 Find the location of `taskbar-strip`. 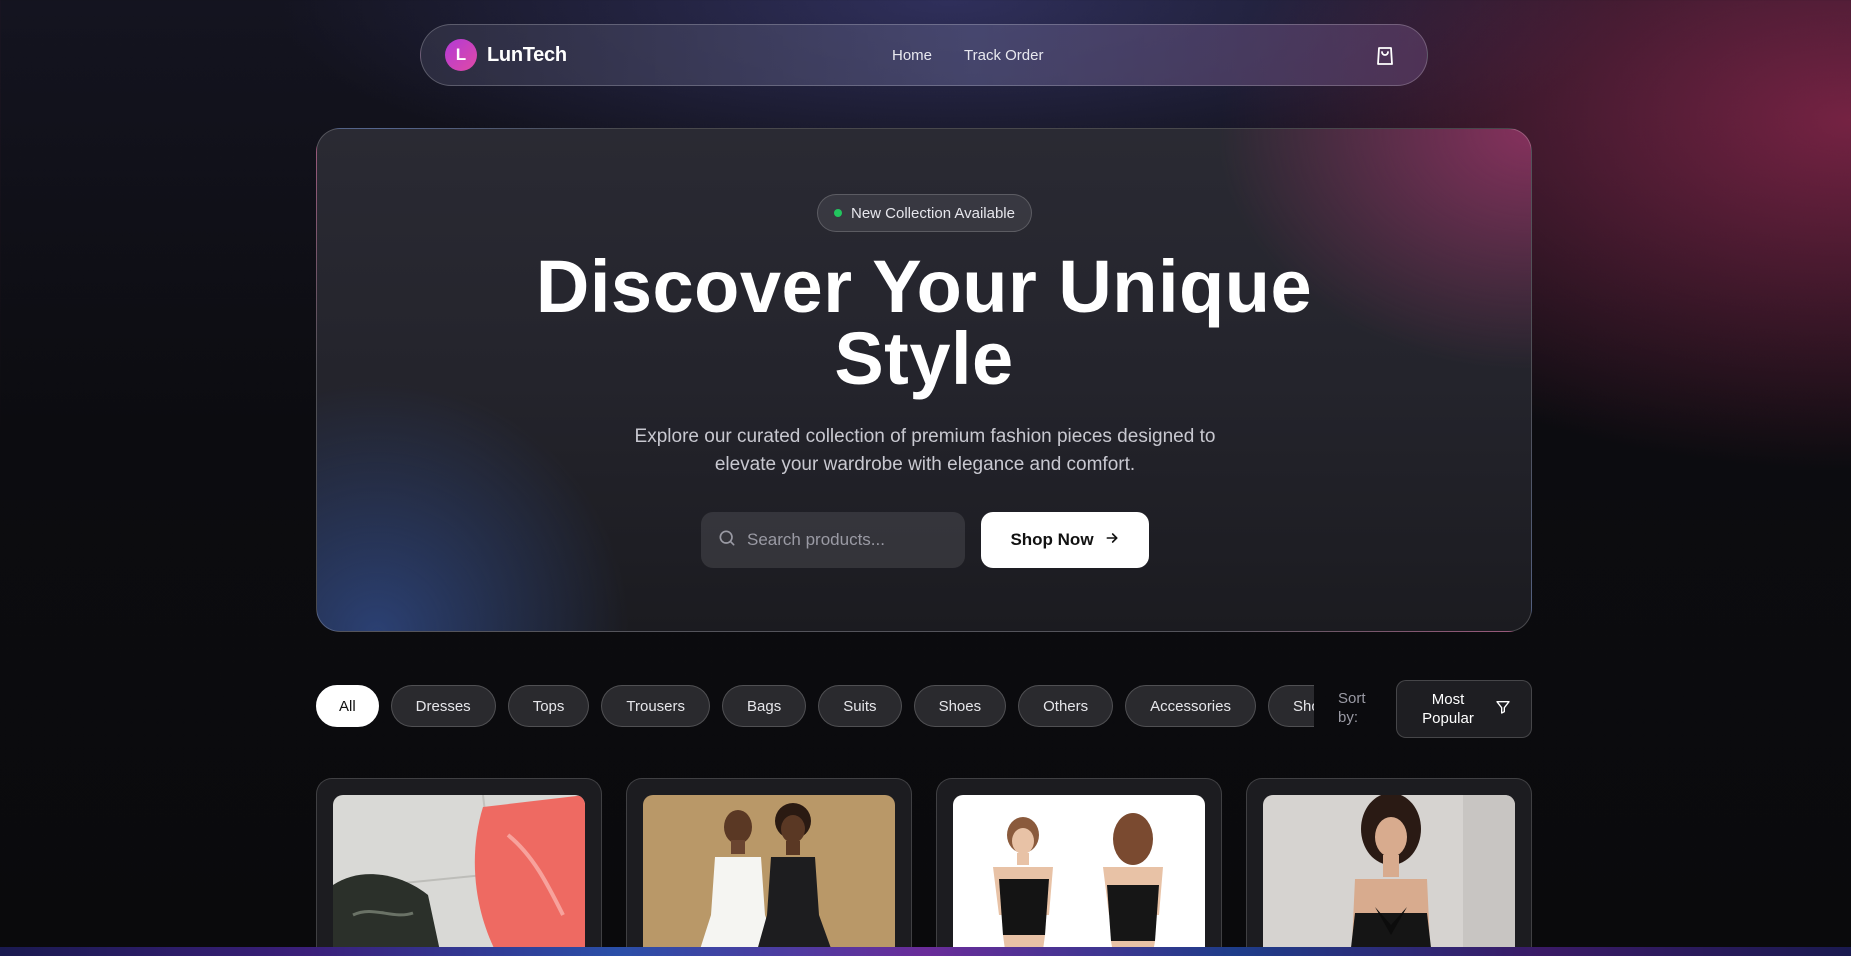

taskbar-strip is located at coordinates (925, 951).